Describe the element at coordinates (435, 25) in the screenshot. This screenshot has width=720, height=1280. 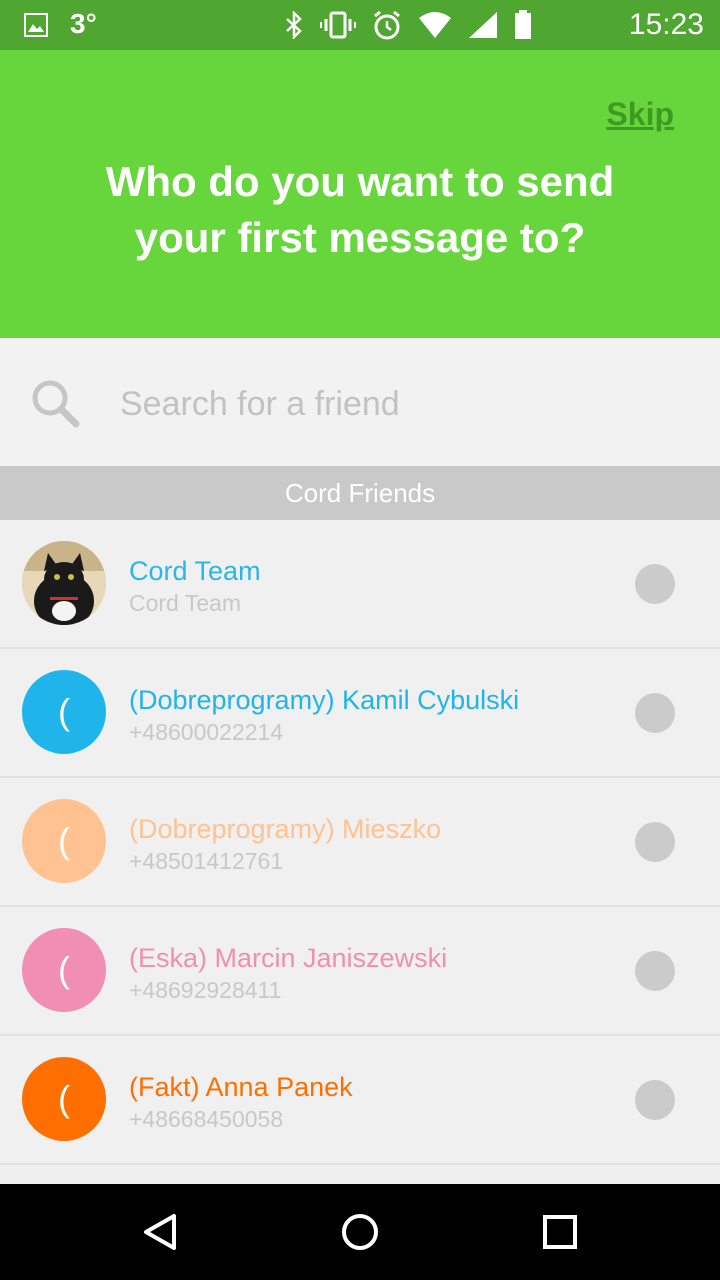
I see `wifi-icon` at that location.